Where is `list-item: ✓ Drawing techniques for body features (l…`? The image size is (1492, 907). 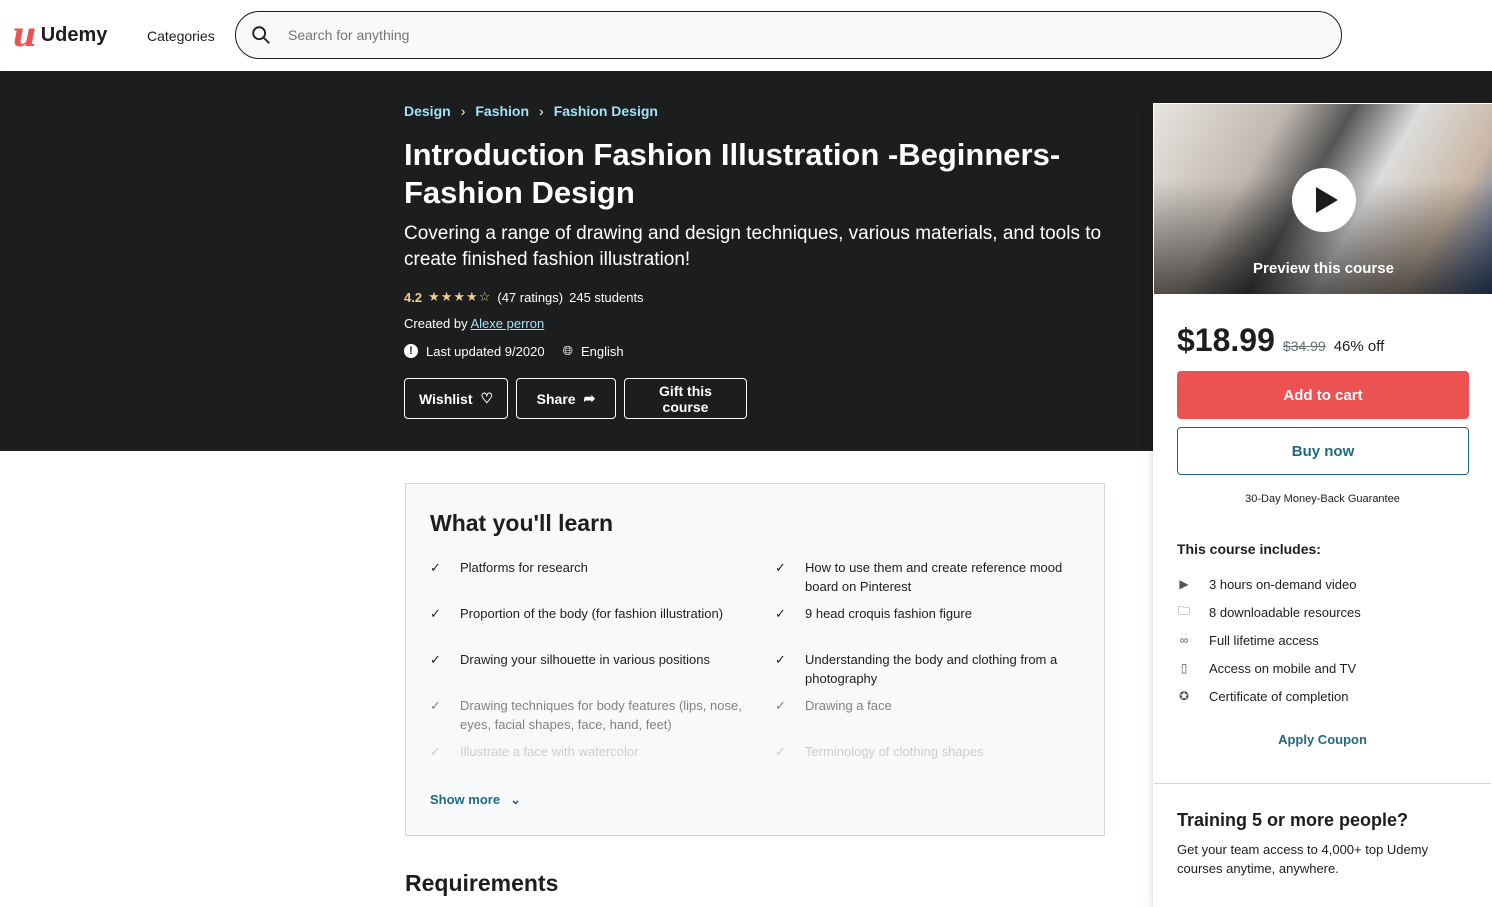
list-item: ✓ Drawing techniques for body features (l… is located at coordinates (587, 719).